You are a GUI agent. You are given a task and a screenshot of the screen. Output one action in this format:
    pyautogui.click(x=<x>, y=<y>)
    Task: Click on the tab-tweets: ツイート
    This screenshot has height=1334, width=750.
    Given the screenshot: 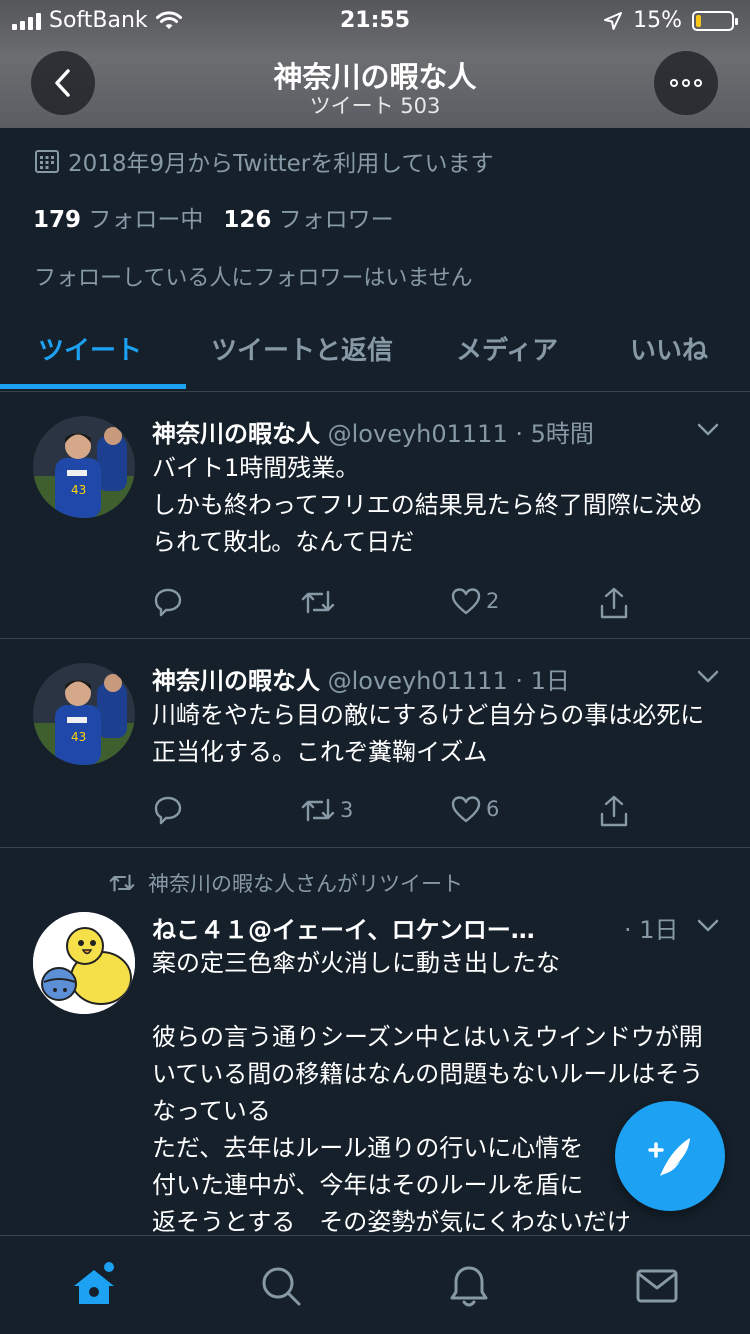 What is the action you would take?
    pyautogui.click(x=90, y=348)
    